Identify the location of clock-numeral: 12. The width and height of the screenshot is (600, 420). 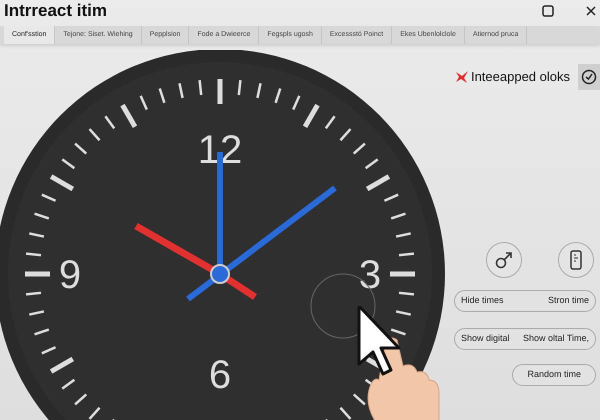
(220, 150).